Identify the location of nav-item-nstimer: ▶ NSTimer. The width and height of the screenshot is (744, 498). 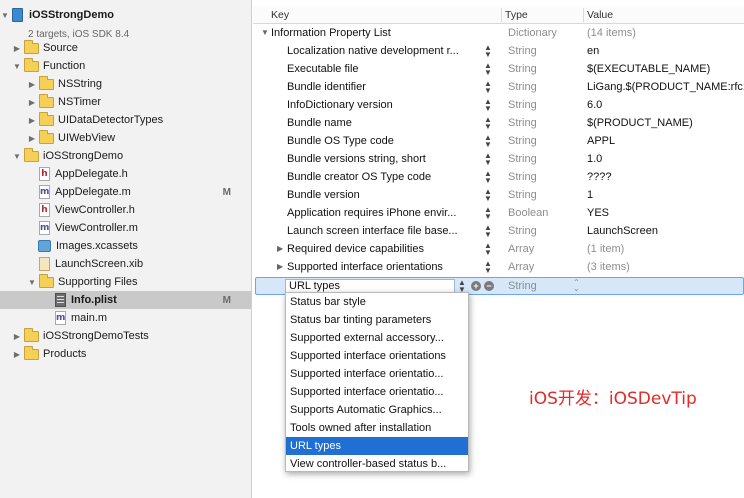
(125, 102).